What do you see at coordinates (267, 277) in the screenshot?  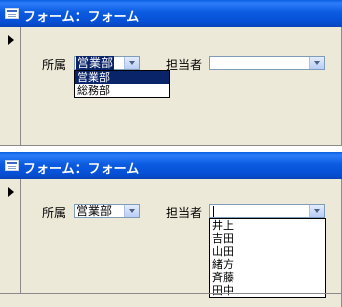 I see `dropdown-option: 斉藤` at bounding box center [267, 277].